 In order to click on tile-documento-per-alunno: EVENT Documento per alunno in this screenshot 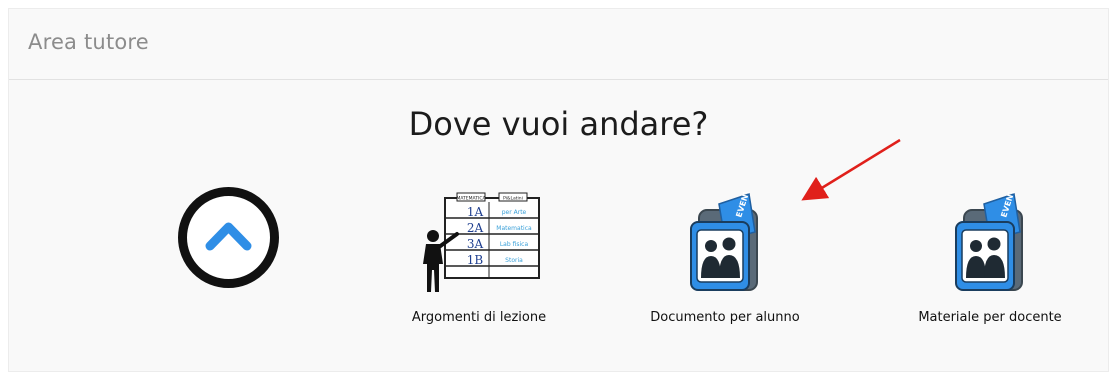, I will do `click(725, 258)`.